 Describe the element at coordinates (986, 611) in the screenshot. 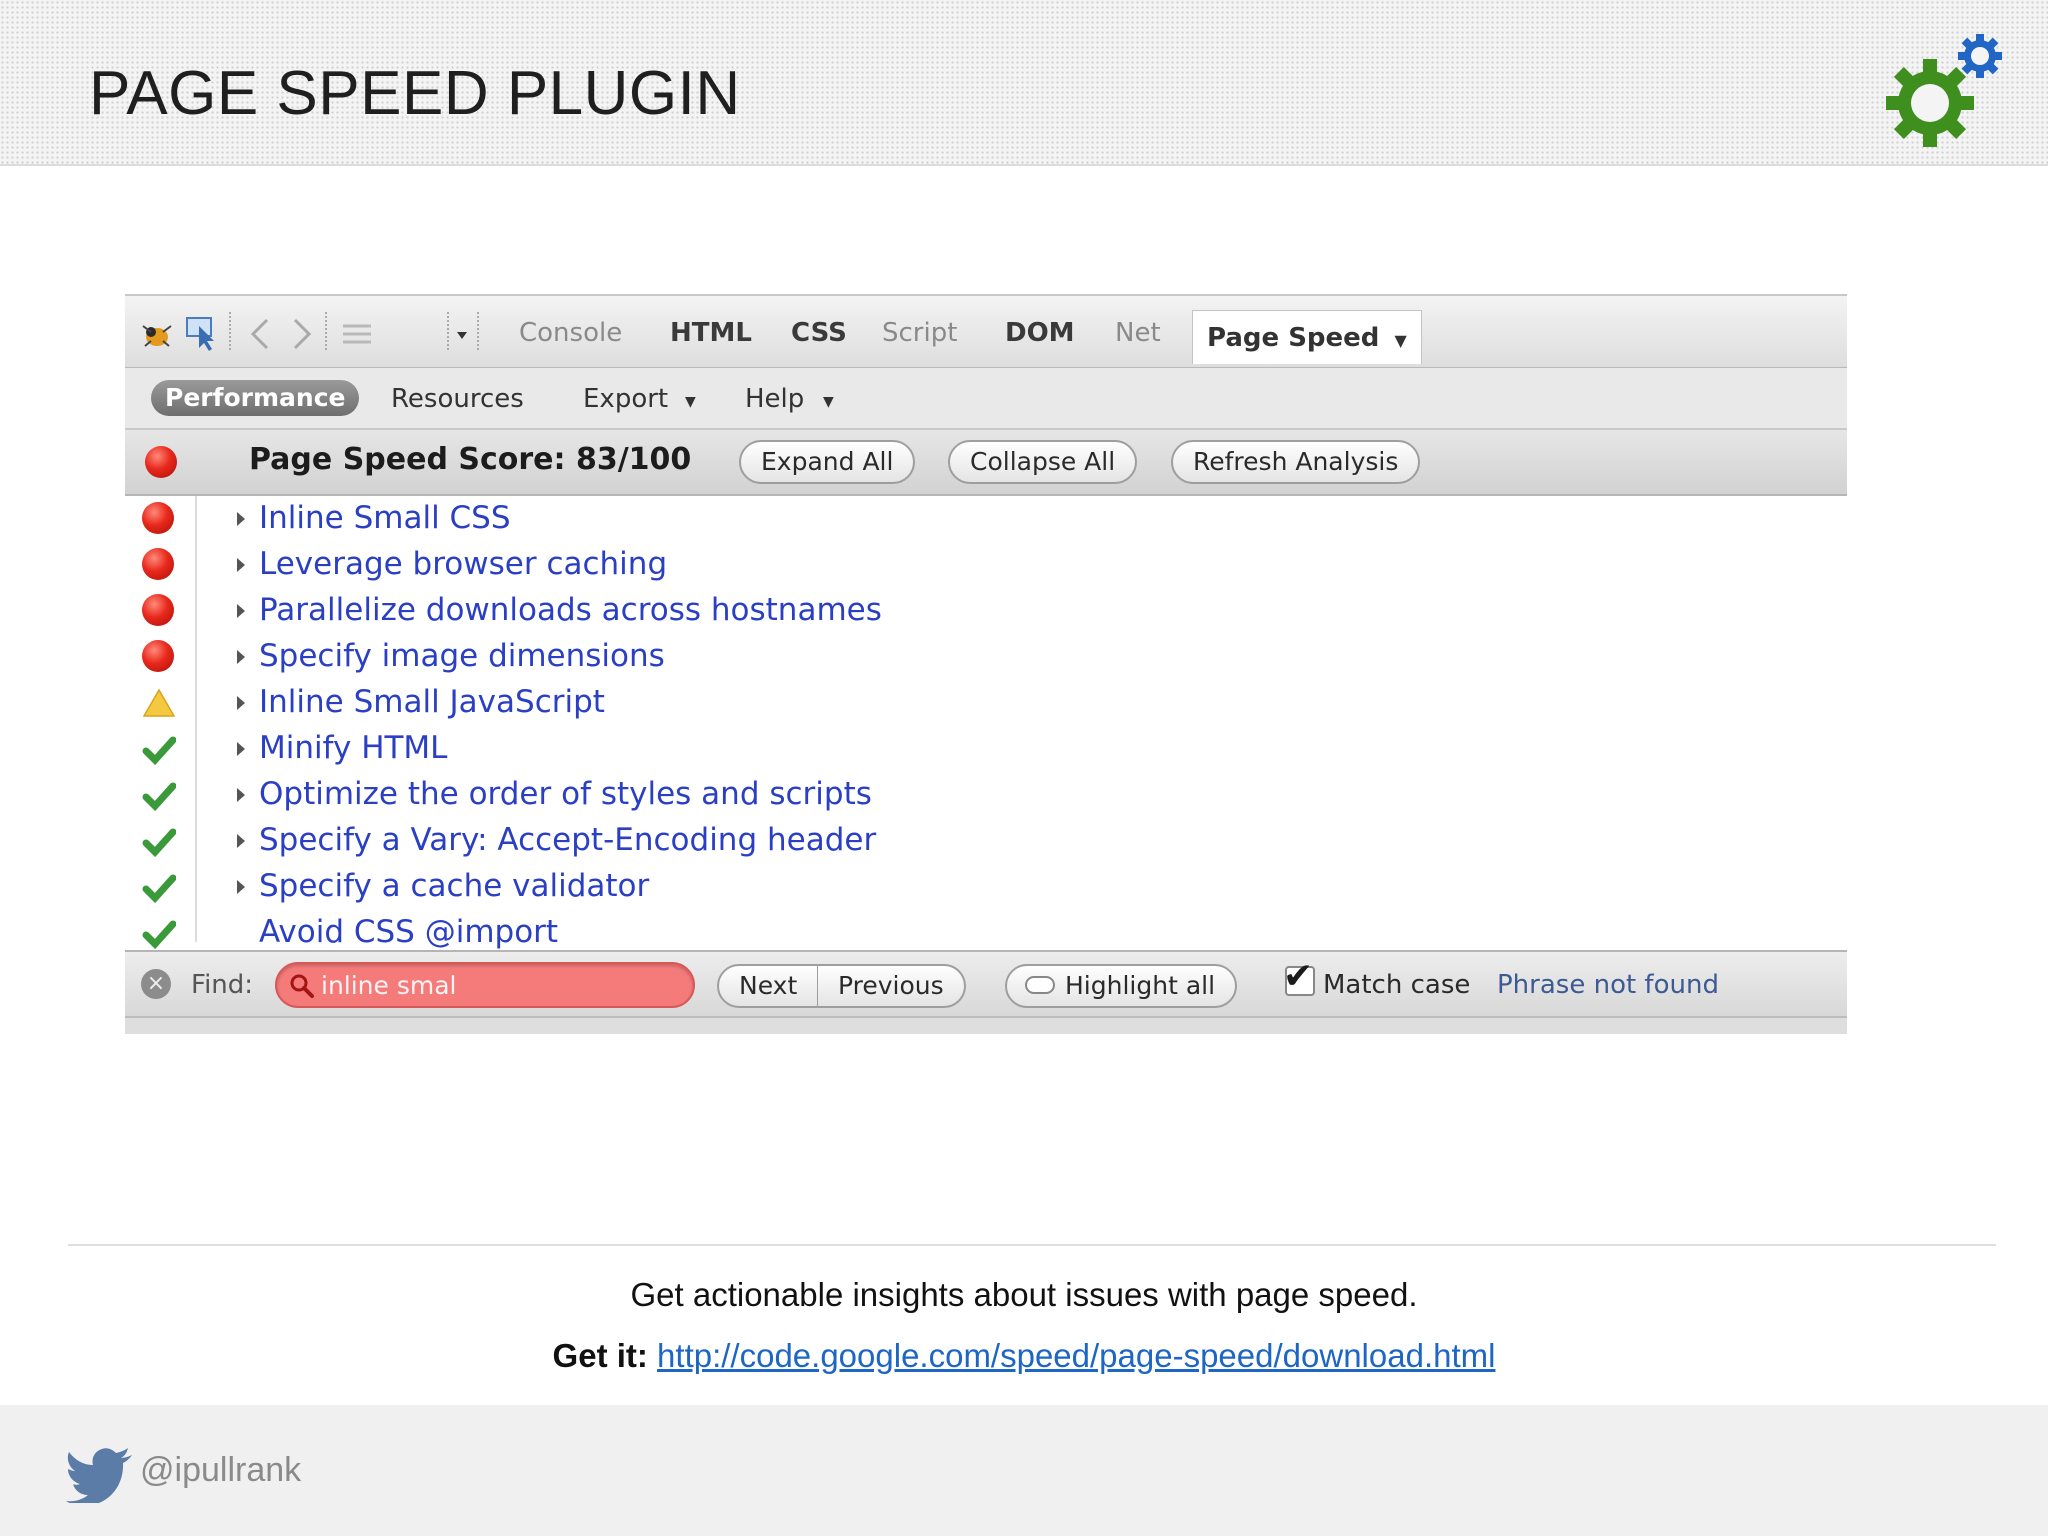

I see `rule-row: Parallelize downloads across hostnames` at that location.